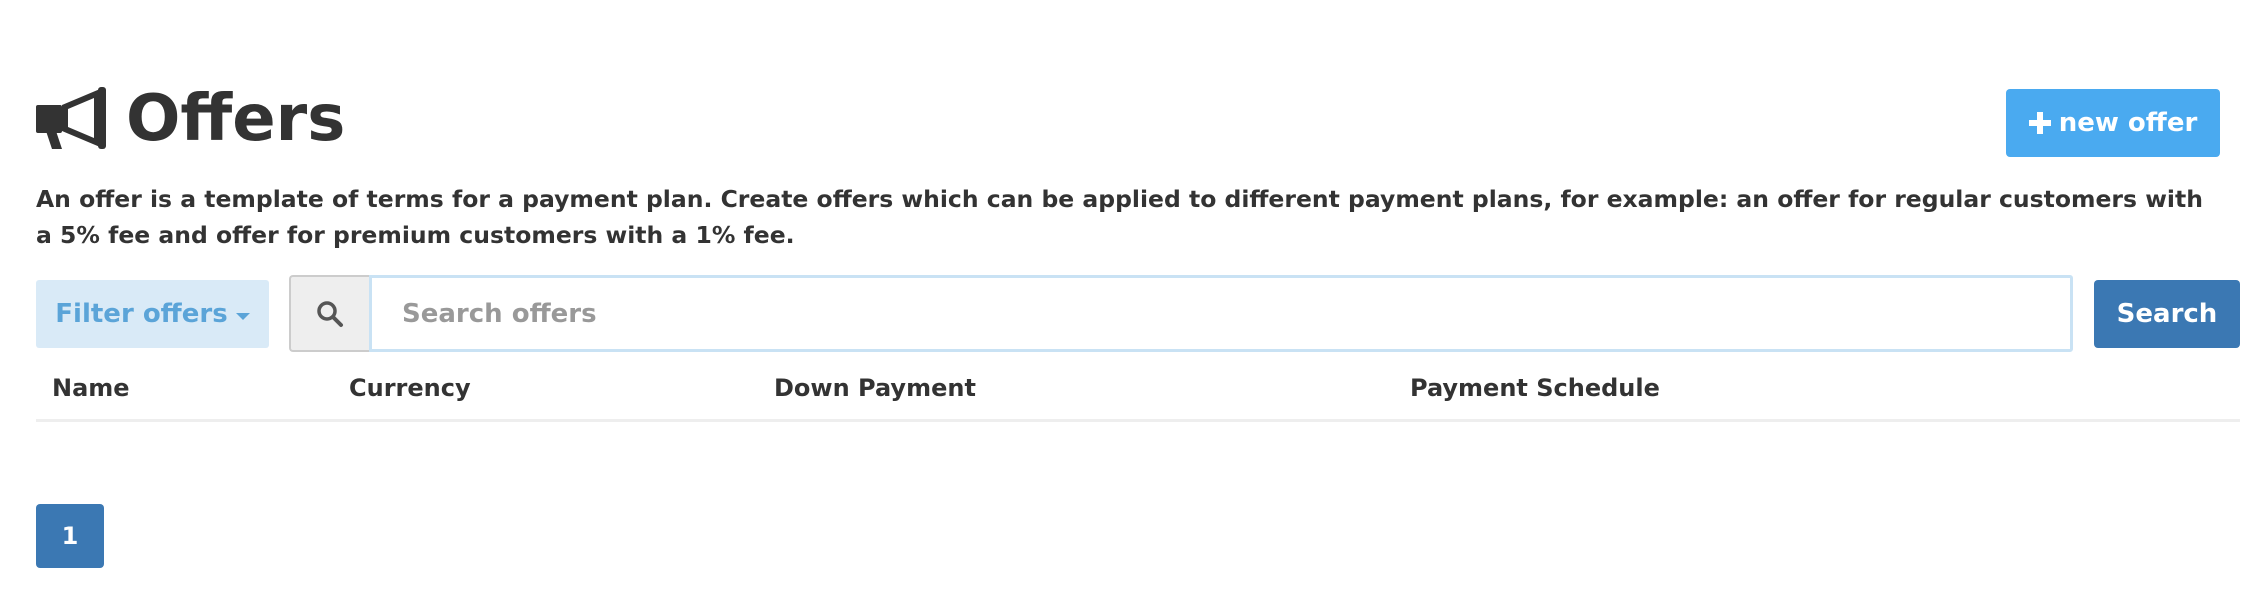  What do you see at coordinates (91, 388) in the screenshot?
I see `column-header-name: Name` at bounding box center [91, 388].